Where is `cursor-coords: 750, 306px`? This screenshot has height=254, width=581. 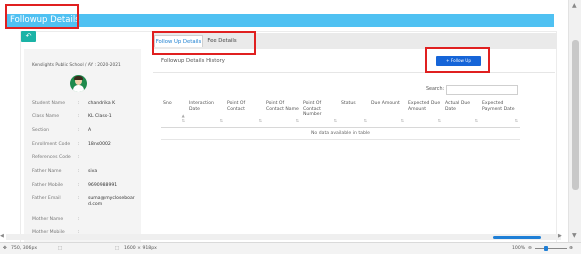 cursor-coords: 750, 306px is located at coordinates (24, 248).